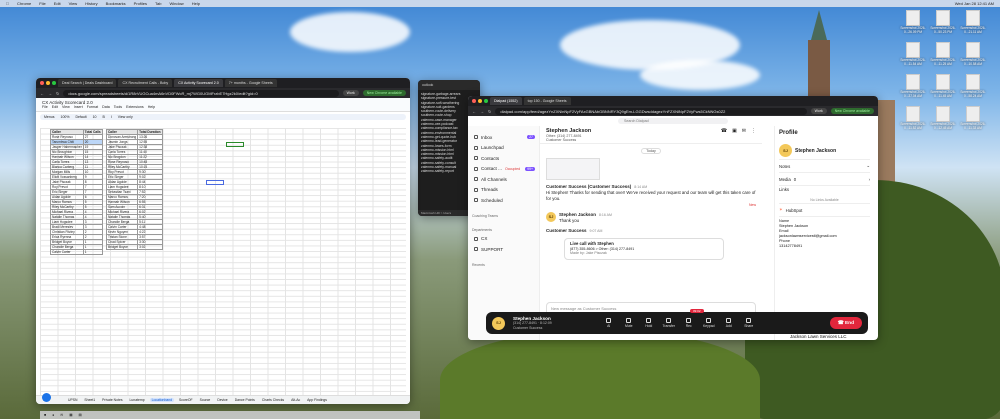  What do you see at coordinates (122, 247) in the screenshot?
I see `table-cell: Bridget Boyce` at bounding box center [122, 247].